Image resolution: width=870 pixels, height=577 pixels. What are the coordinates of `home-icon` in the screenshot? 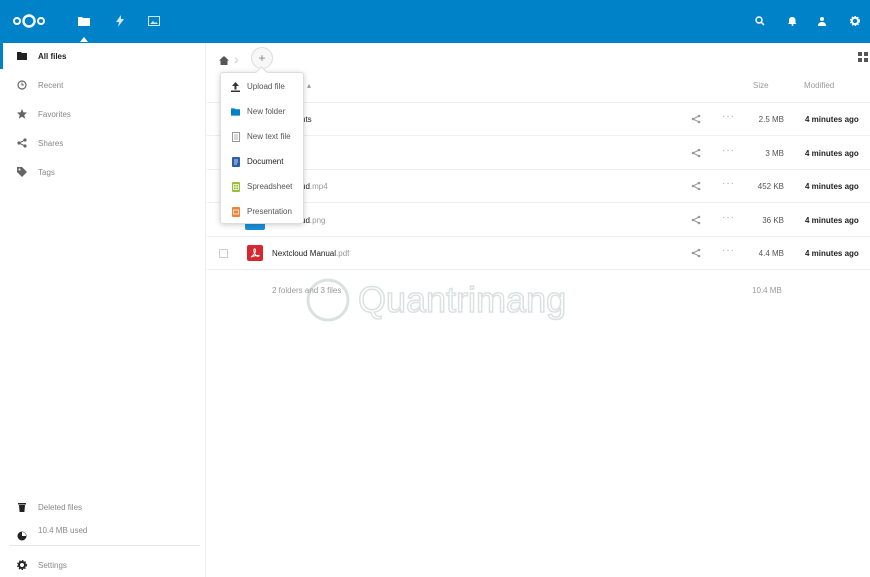 It's located at (224, 60).